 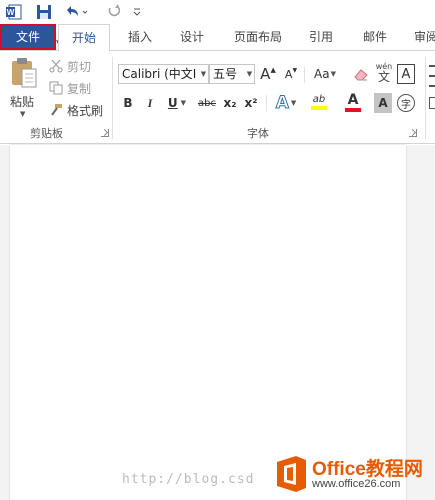 I want to click on office-logo-icon, so click(x=291, y=474).